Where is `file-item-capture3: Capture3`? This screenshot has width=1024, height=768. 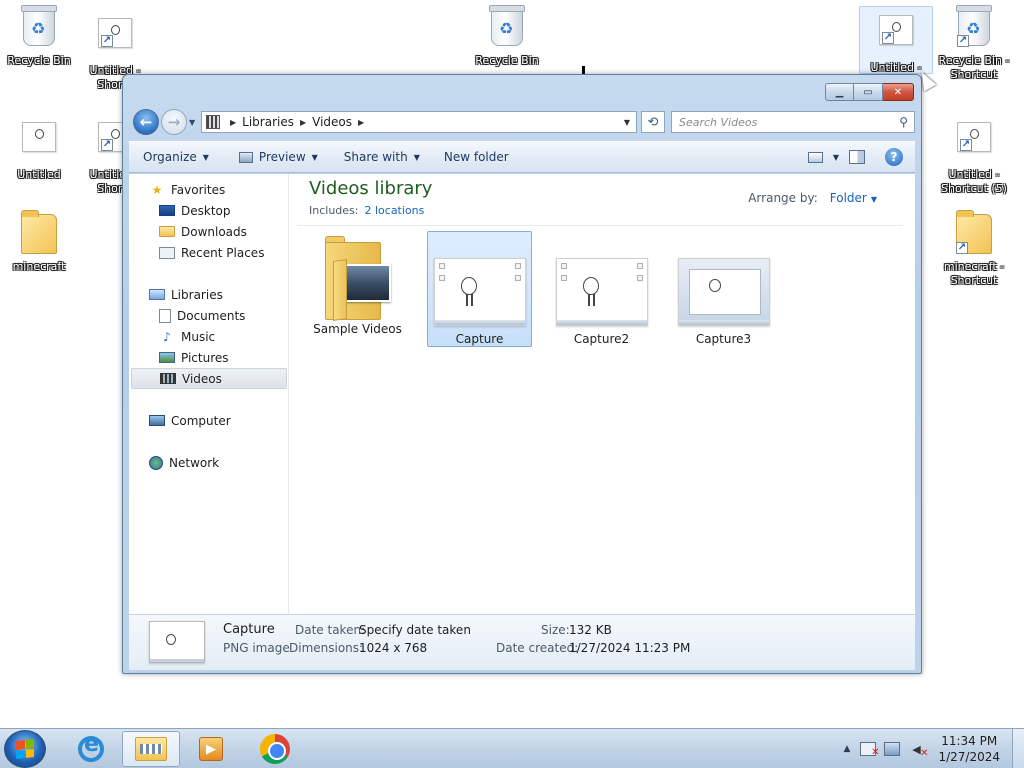 file-item-capture3: Capture3 is located at coordinates (723, 289).